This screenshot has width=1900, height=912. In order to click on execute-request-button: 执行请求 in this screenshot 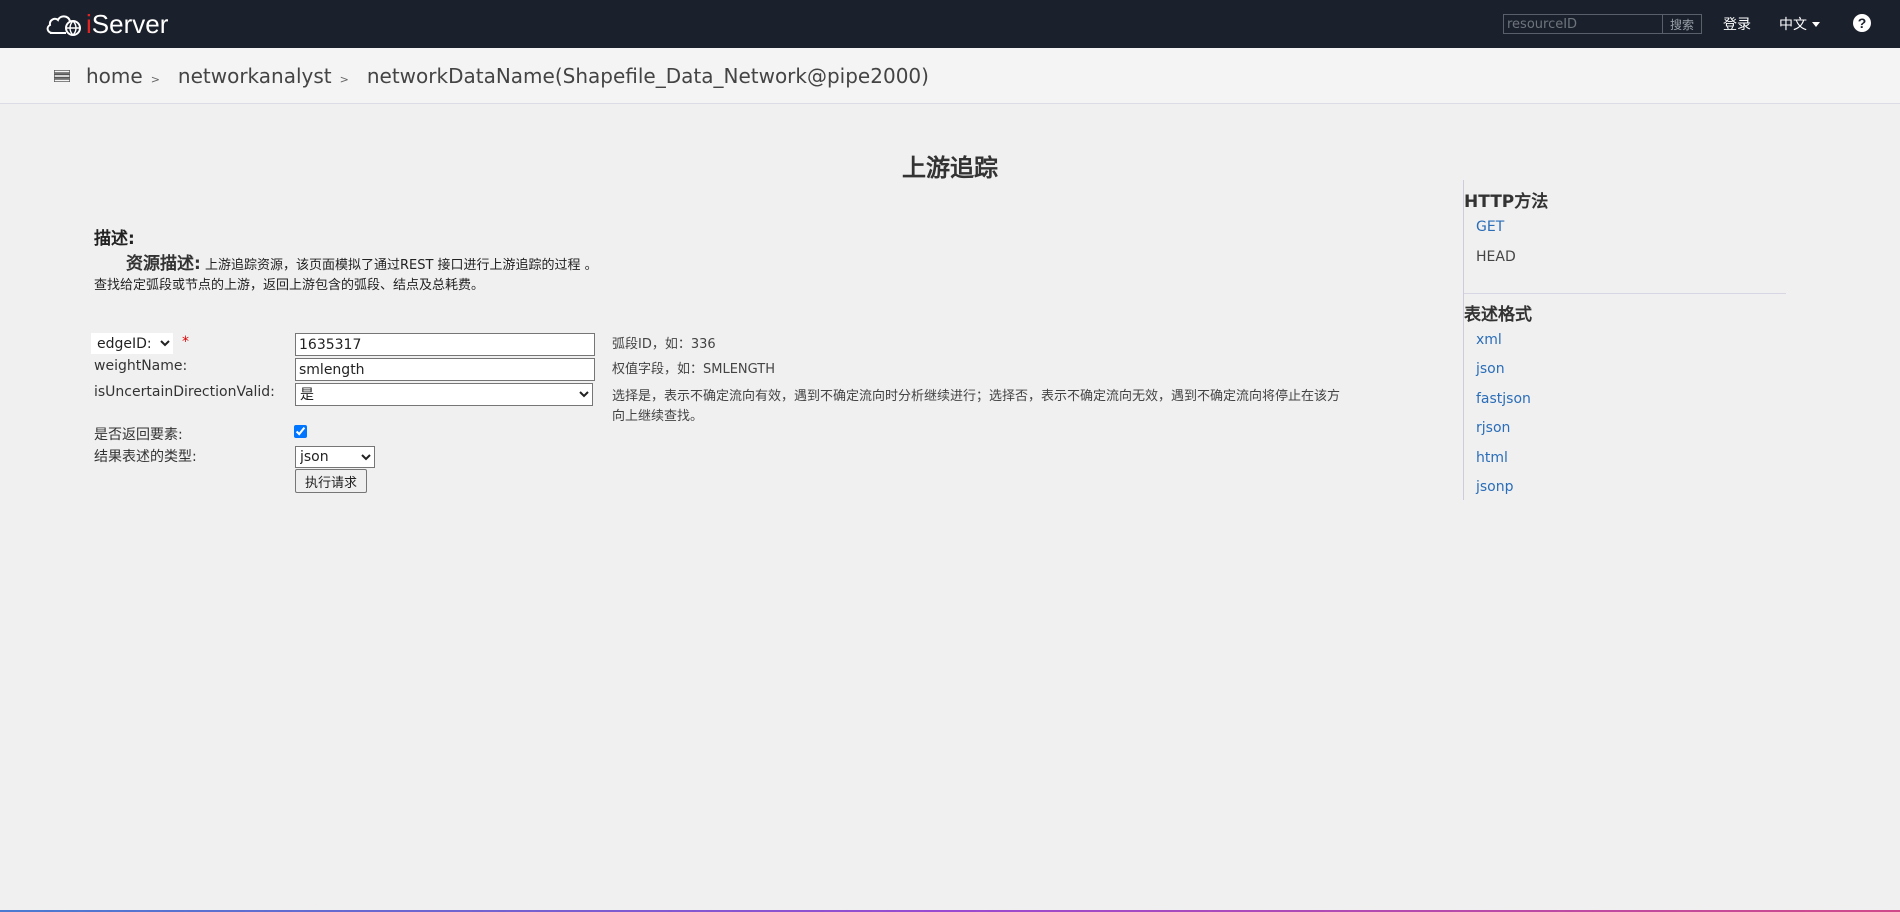, I will do `click(331, 481)`.